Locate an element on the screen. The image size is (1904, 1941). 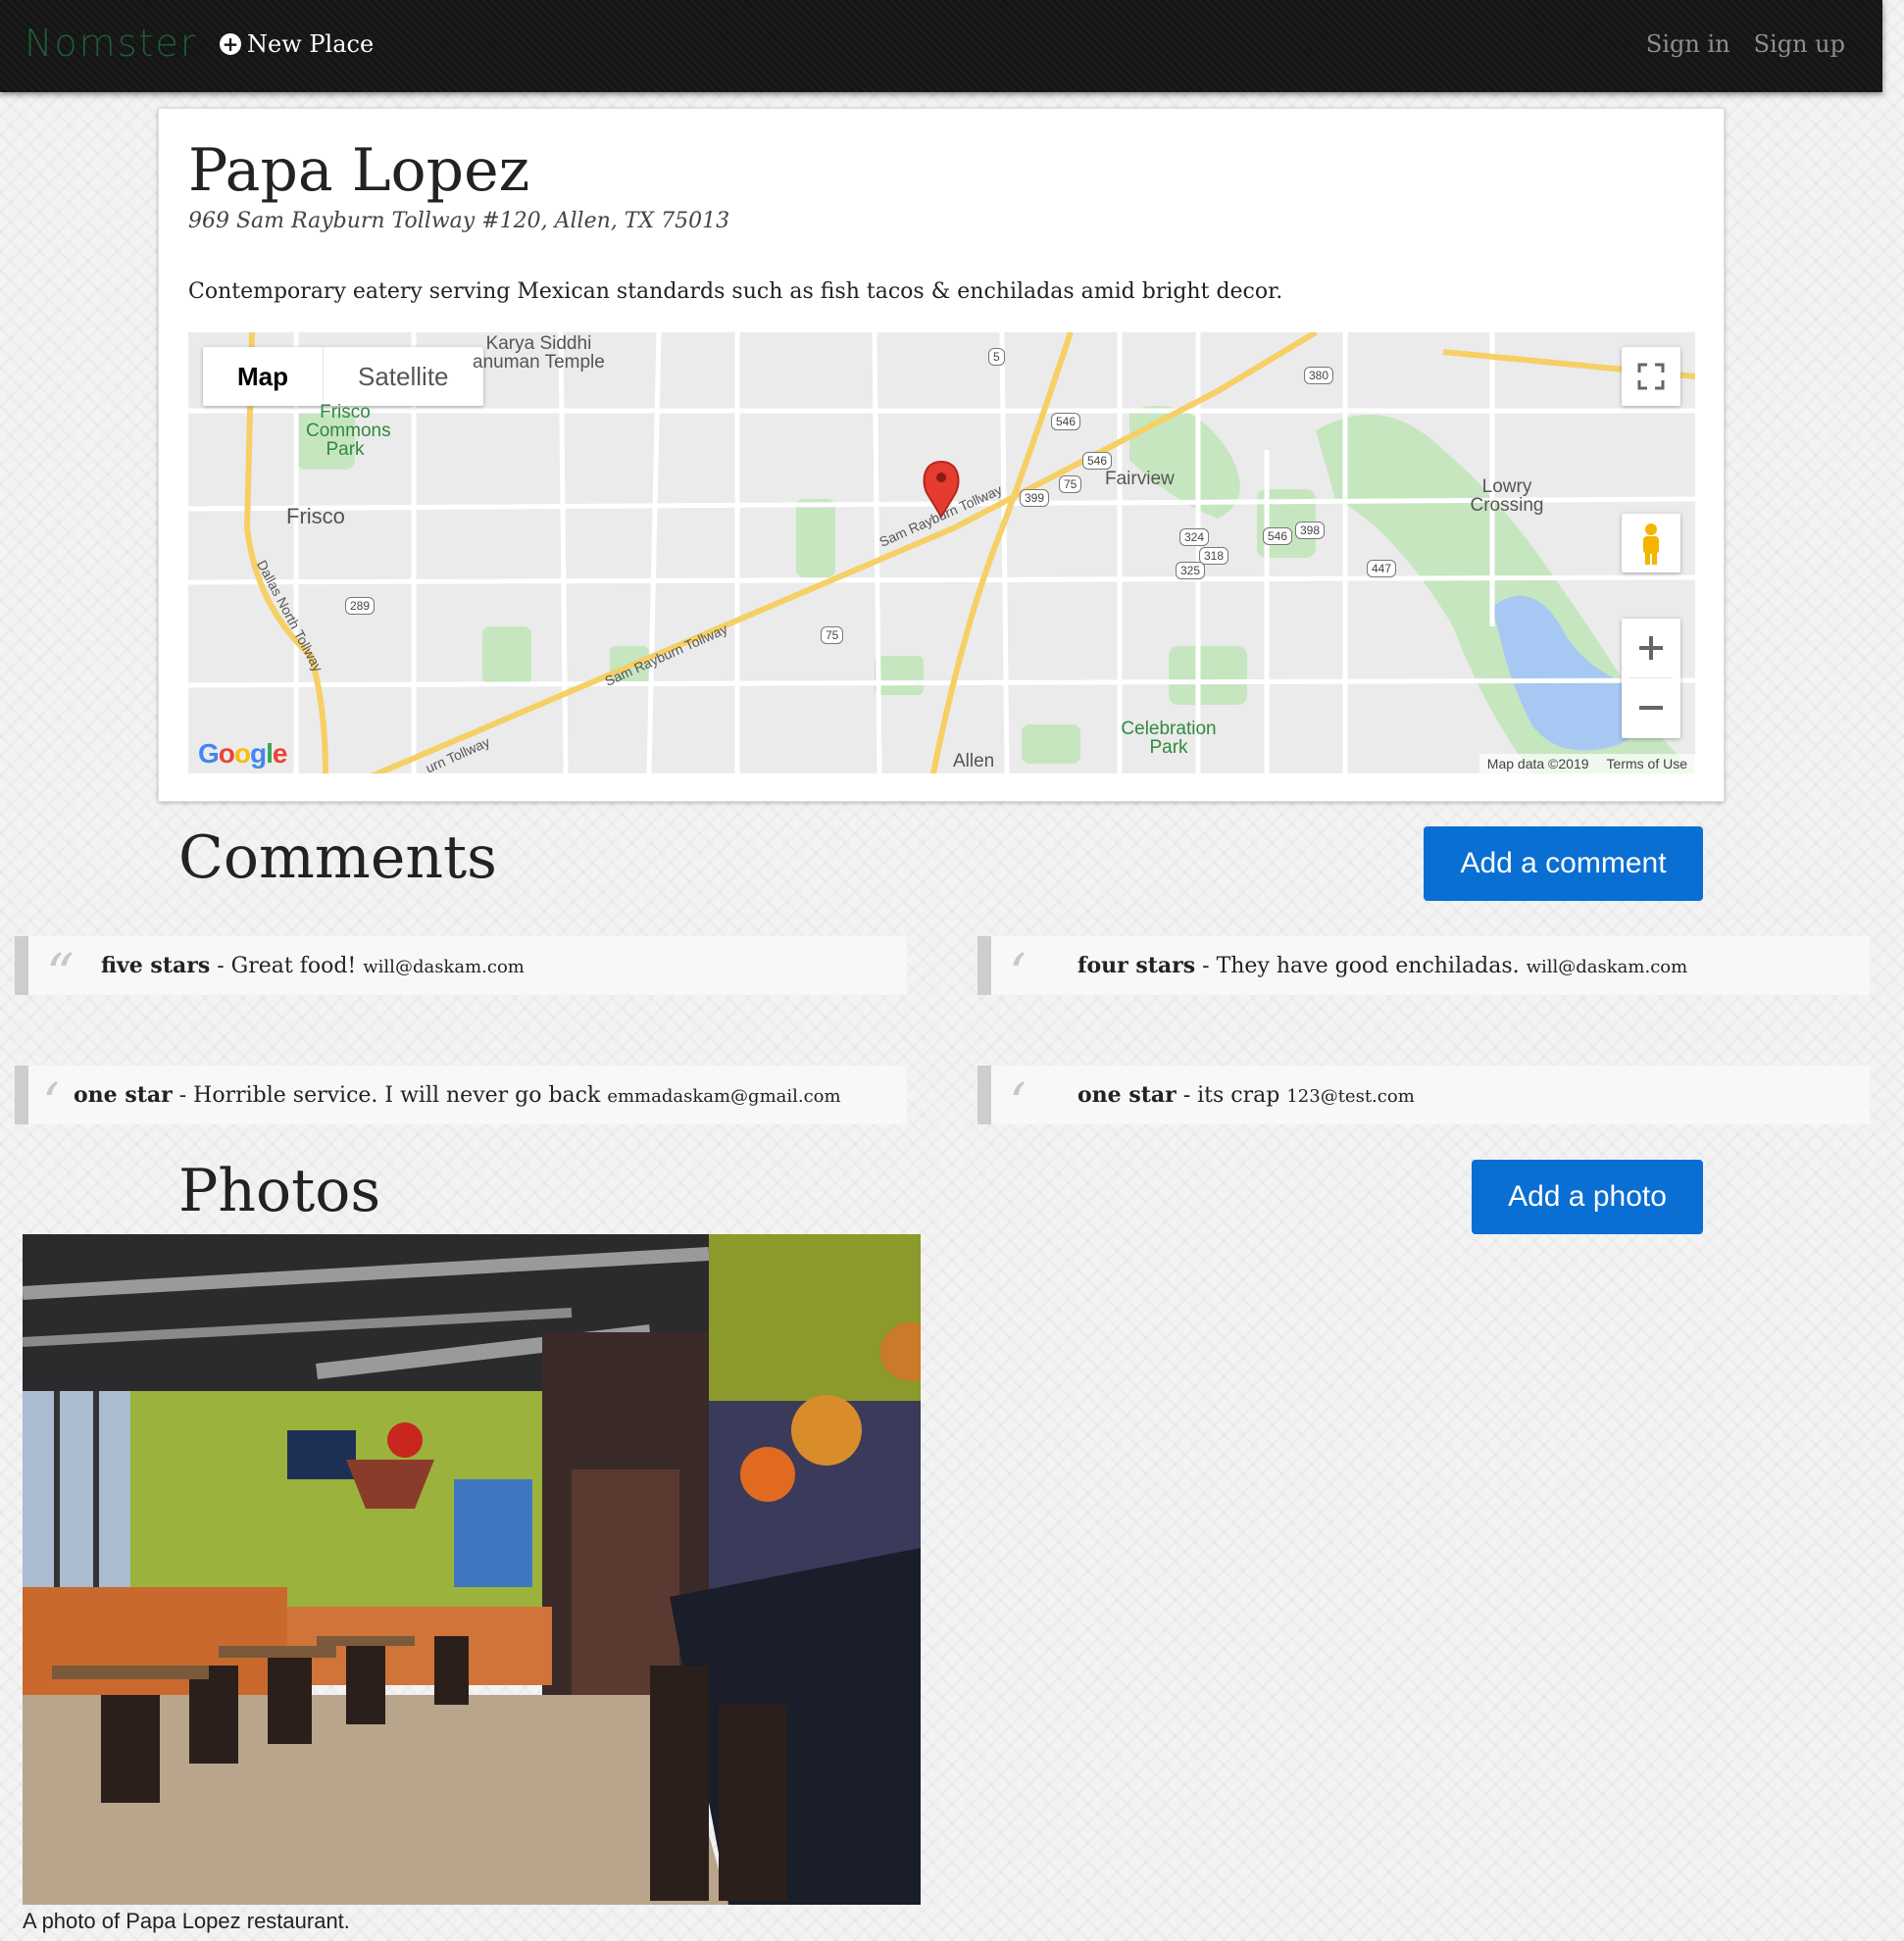
navbar: Nomster + New Place Sign in Sign up is located at coordinates (941, 46).